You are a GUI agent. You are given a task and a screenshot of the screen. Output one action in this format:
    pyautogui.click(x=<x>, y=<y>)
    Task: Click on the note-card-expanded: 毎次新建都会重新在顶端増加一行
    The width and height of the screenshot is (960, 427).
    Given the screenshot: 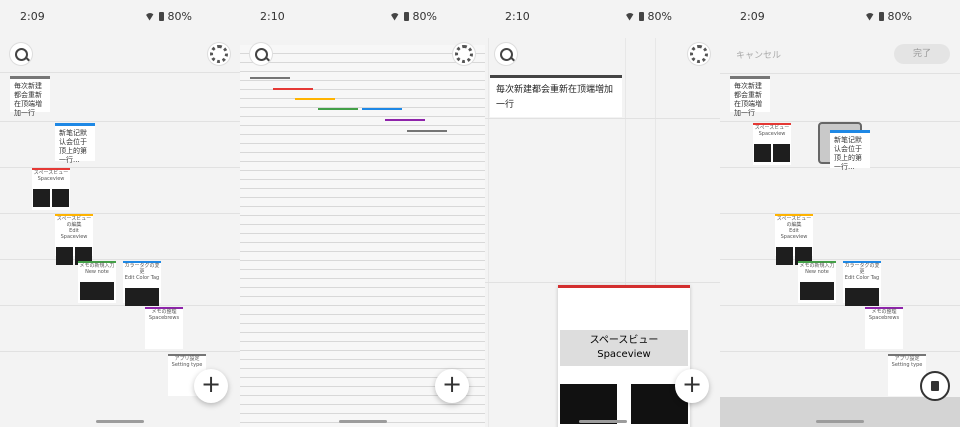 What is the action you would take?
    pyautogui.click(x=556, y=96)
    